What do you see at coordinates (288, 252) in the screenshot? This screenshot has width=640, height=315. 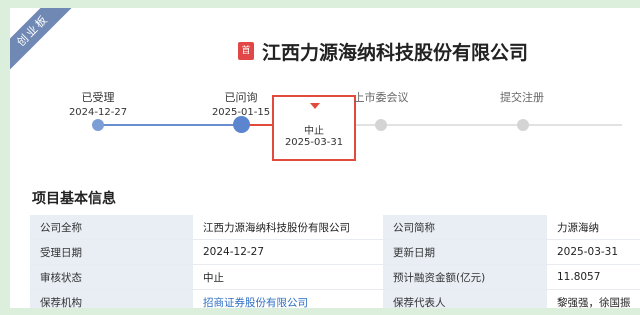 I see `field-value: 2024-12-27` at bounding box center [288, 252].